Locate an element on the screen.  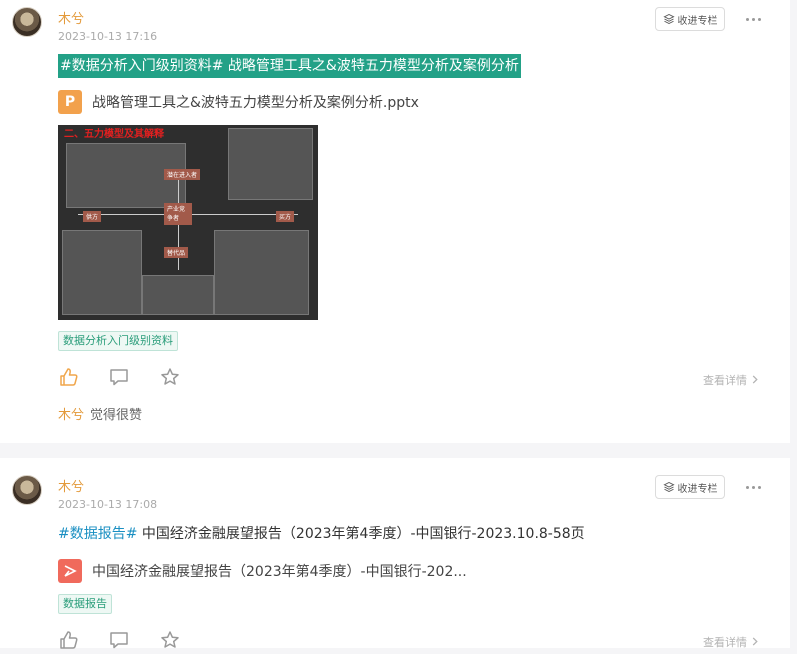
ppt-file-icon: P is located at coordinates (70, 102).